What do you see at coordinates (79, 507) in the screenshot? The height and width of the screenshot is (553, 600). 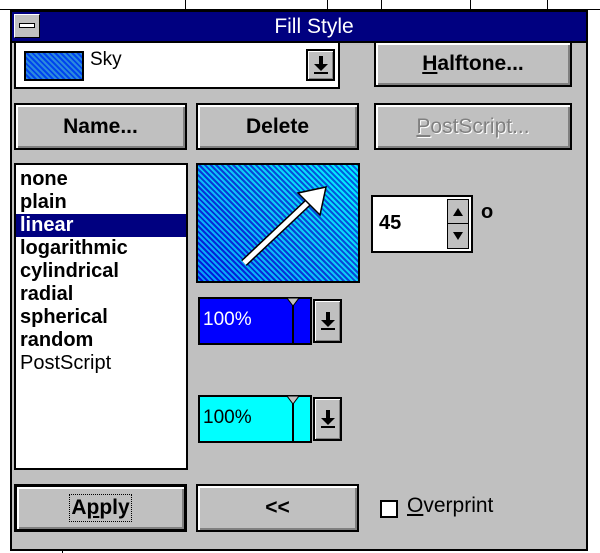 I see `apply-prefix: A` at bounding box center [79, 507].